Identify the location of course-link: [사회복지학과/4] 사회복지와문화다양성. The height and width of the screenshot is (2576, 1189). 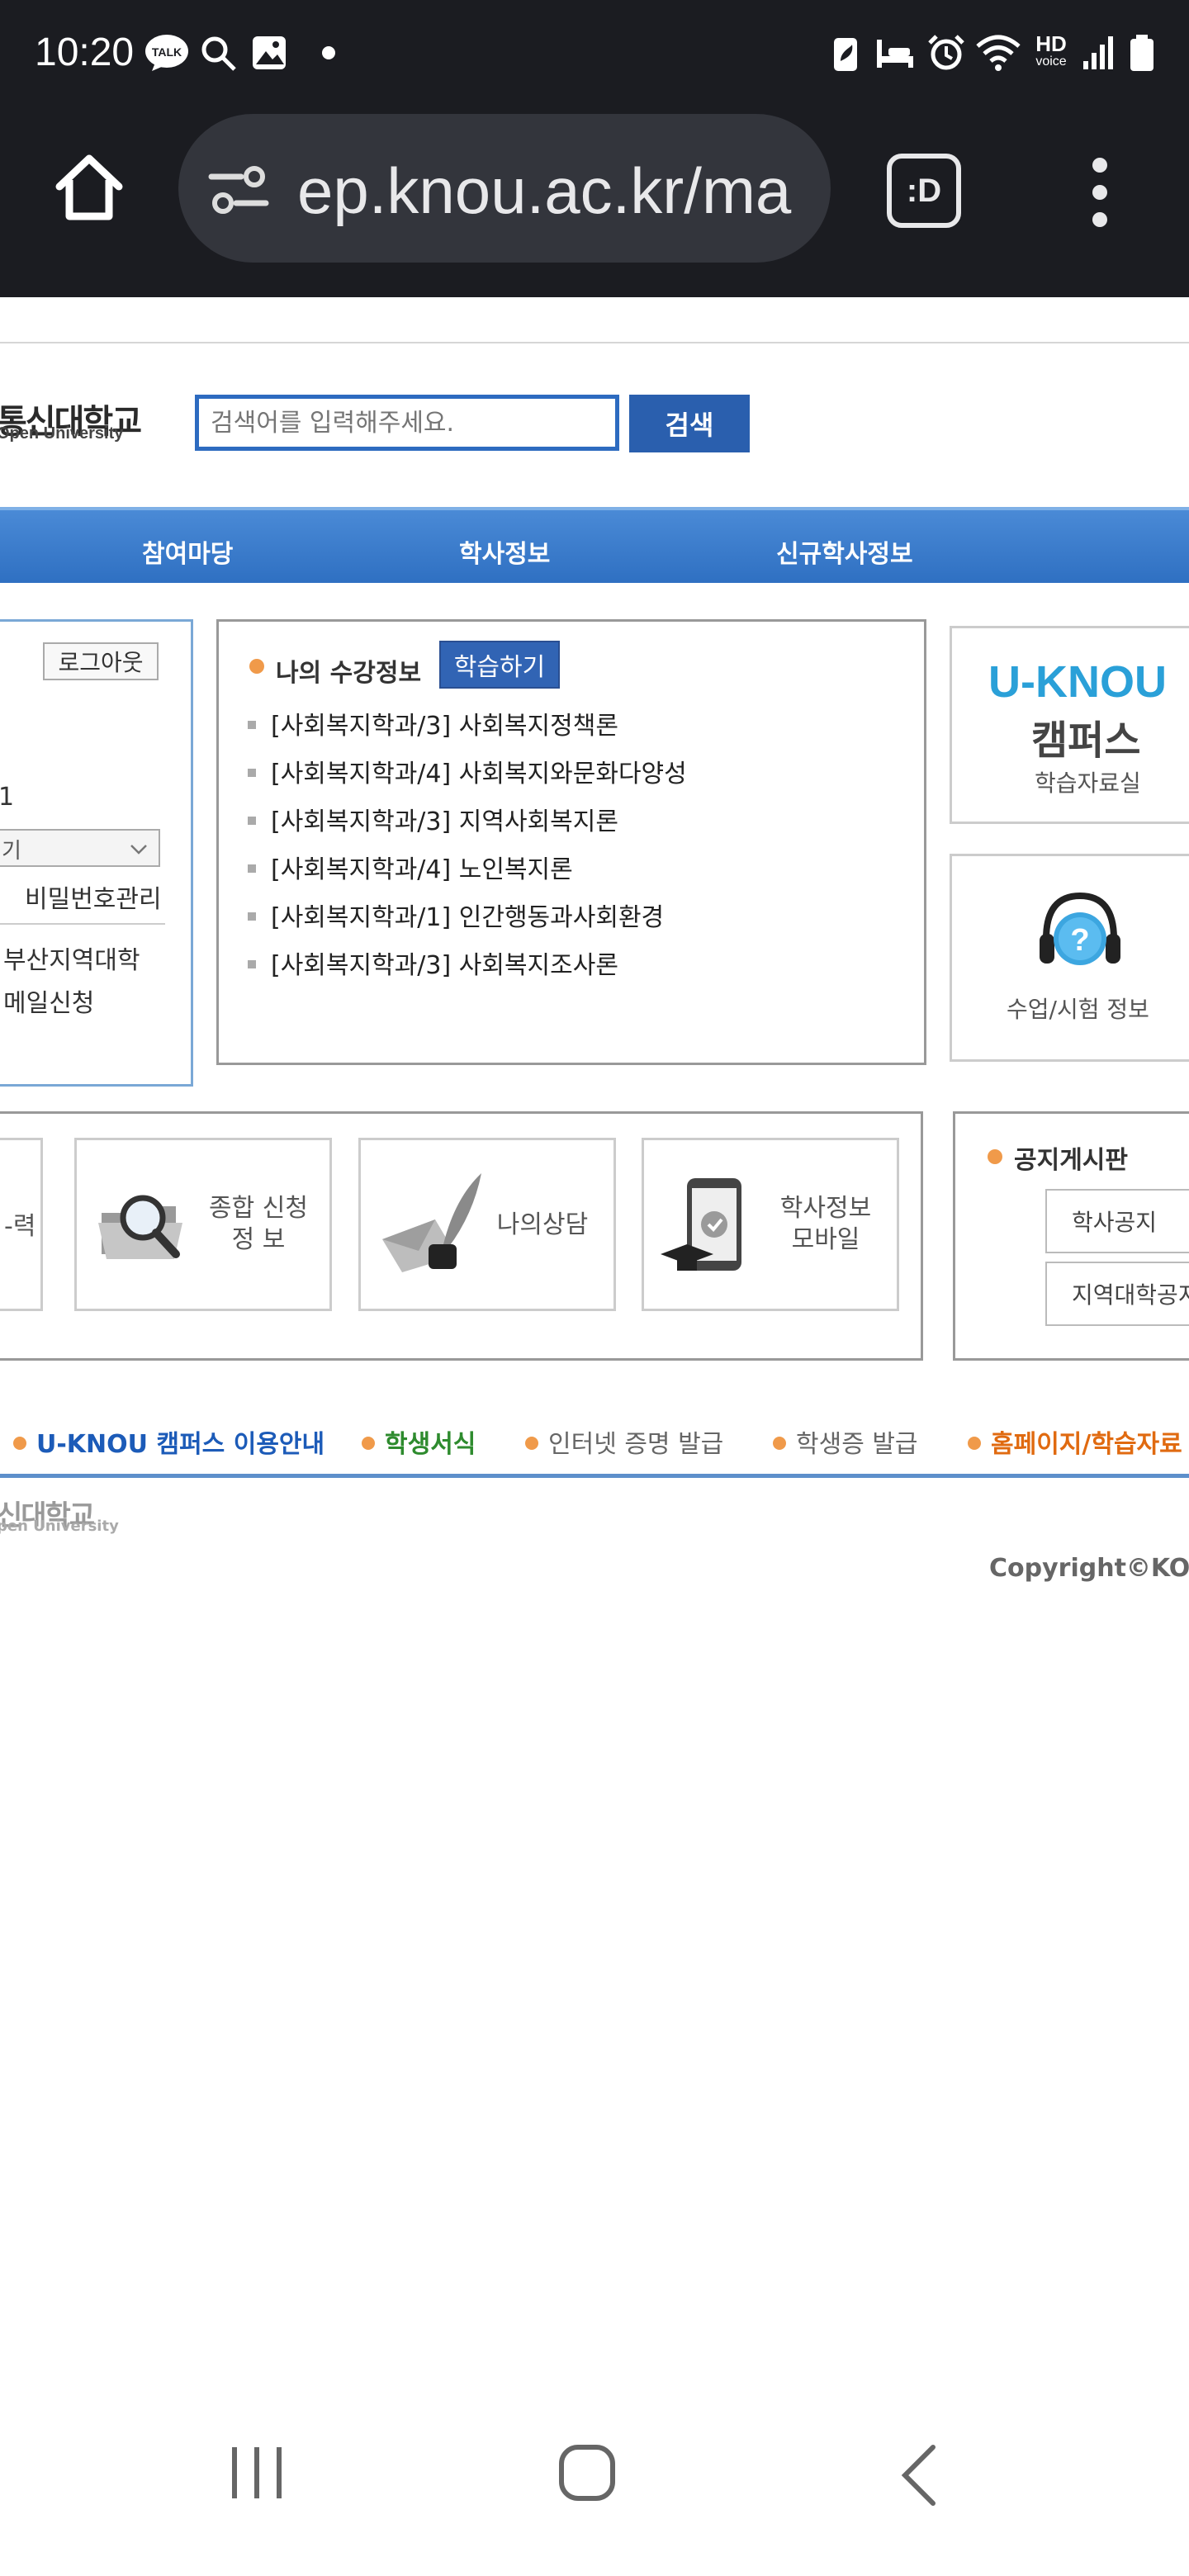
(479, 774).